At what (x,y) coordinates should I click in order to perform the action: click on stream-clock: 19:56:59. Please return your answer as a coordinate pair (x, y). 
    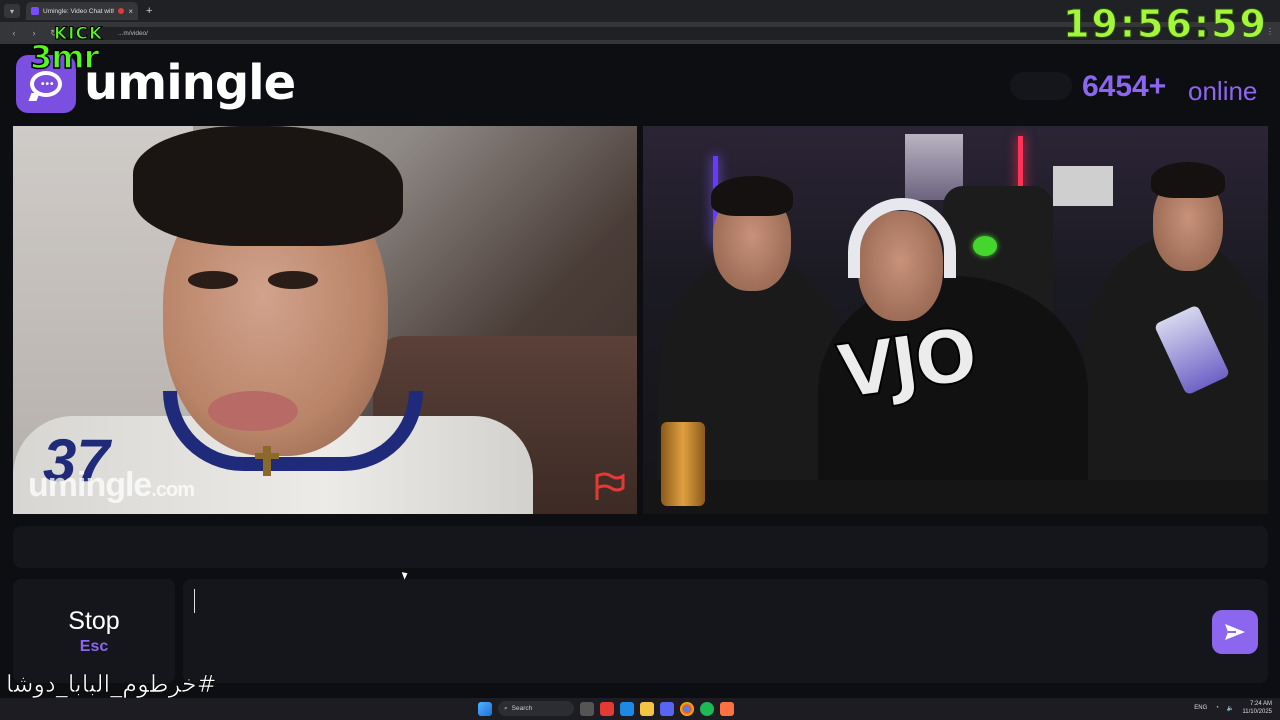
    Looking at the image, I should click on (1165, 24).